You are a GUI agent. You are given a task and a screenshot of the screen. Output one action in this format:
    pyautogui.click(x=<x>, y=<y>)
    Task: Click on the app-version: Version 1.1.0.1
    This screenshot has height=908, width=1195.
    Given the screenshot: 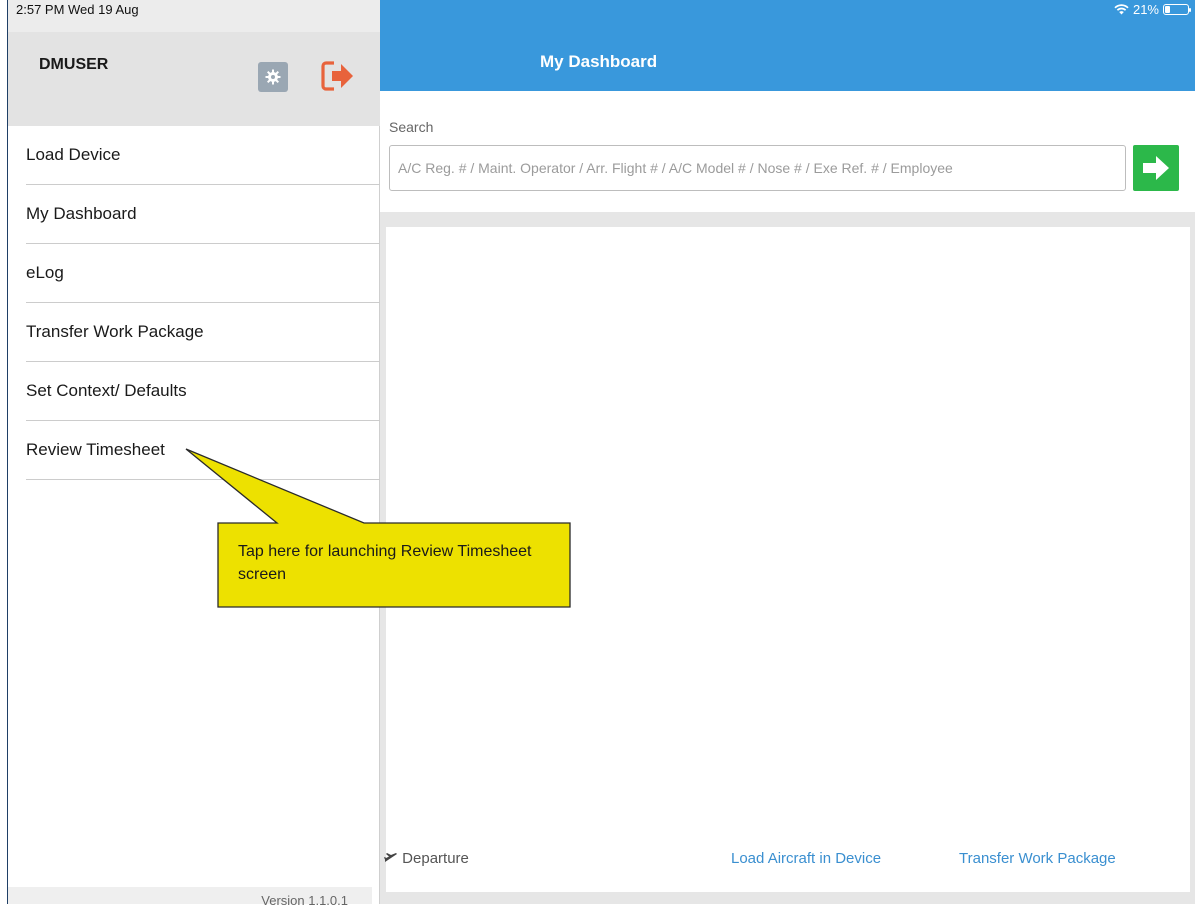 What is the action you would take?
    pyautogui.click(x=304, y=900)
    